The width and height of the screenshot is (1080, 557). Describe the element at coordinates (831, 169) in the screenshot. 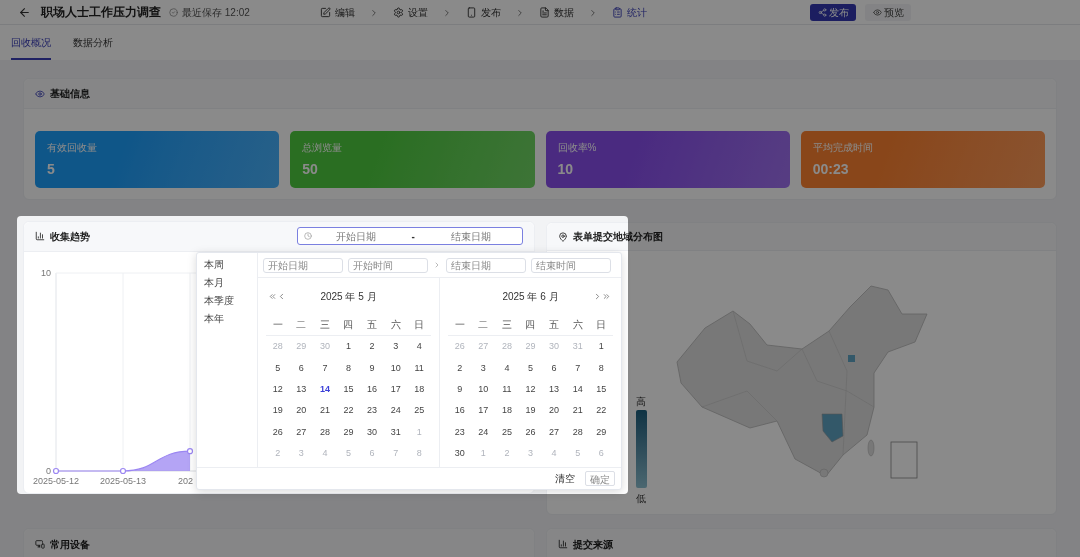

I see `stat-value: 00:23` at that location.